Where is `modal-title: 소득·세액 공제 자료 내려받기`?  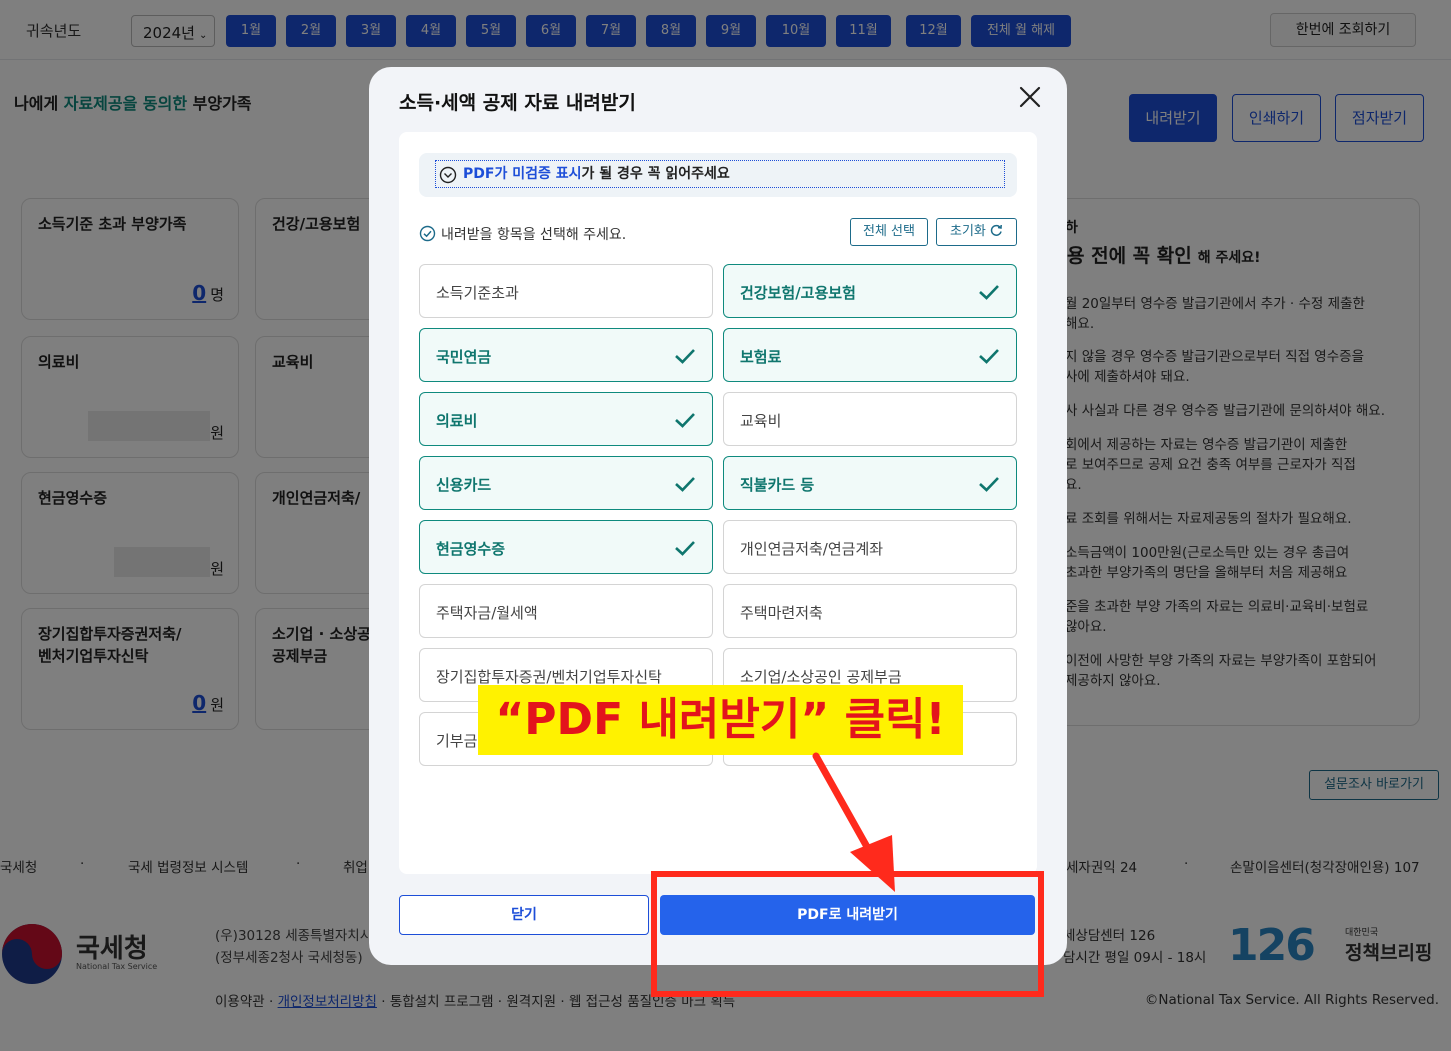 modal-title: 소득·세액 공제 자료 내려받기 is located at coordinates (517, 103).